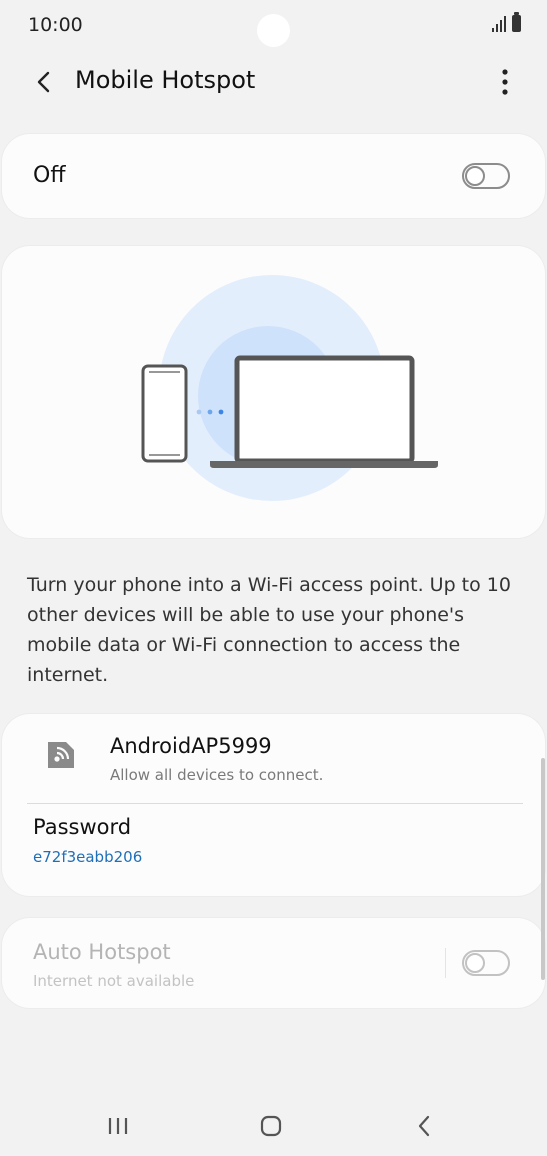  Describe the element at coordinates (165, 80) in the screenshot. I see `page-title: Mobile Hotspot` at that location.